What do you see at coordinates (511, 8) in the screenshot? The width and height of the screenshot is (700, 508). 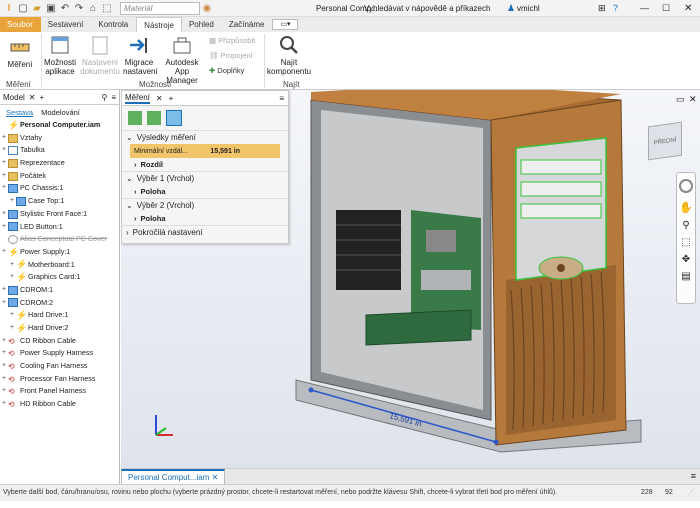 I see `user-icon: ♟` at bounding box center [511, 8].